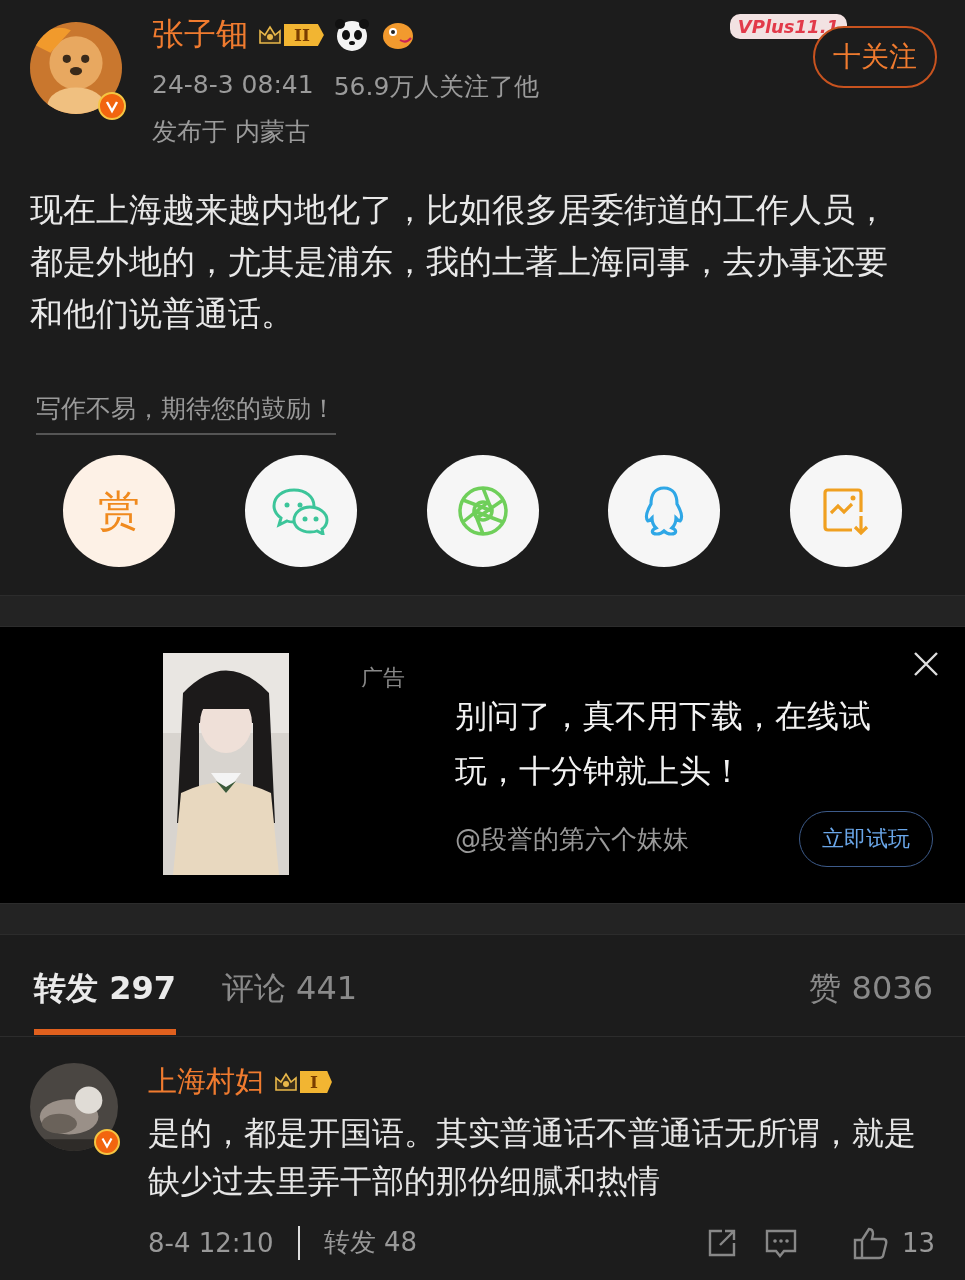 The height and width of the screenshot is (1280, 965). What do you see at coordinates (351, 35) in the screenshot?
I see `panda-icon` at bounding box center [351, 35].